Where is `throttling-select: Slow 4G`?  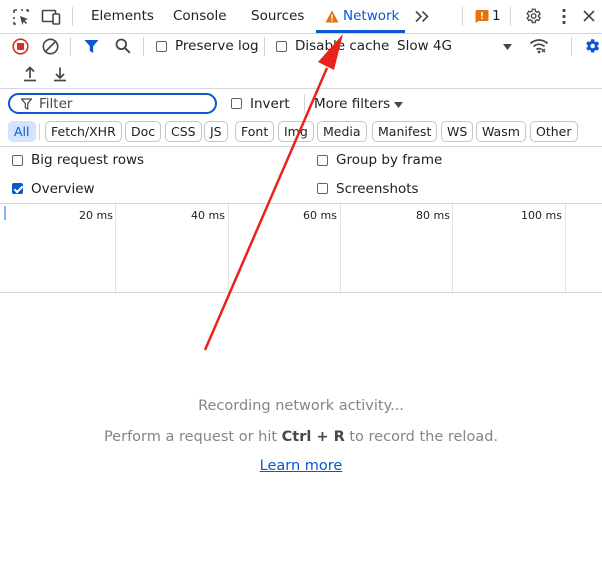 throttling-select: Slow 4G is located at coordinates (424, 46).